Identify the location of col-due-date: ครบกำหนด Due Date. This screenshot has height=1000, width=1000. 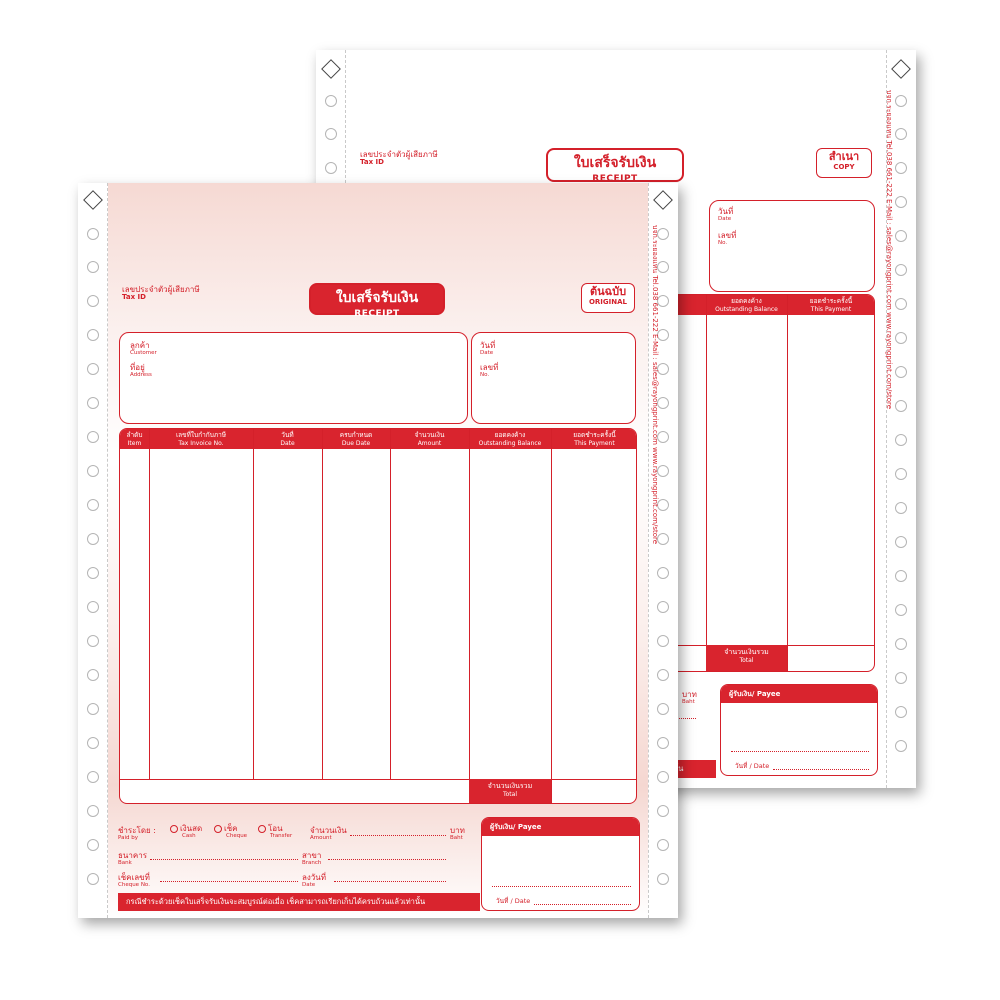
(356, 439).